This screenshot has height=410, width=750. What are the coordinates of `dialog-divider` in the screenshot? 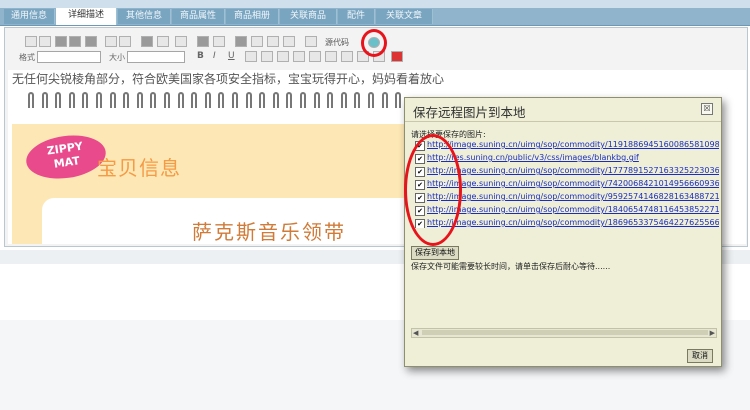 It's located at (563, 121).